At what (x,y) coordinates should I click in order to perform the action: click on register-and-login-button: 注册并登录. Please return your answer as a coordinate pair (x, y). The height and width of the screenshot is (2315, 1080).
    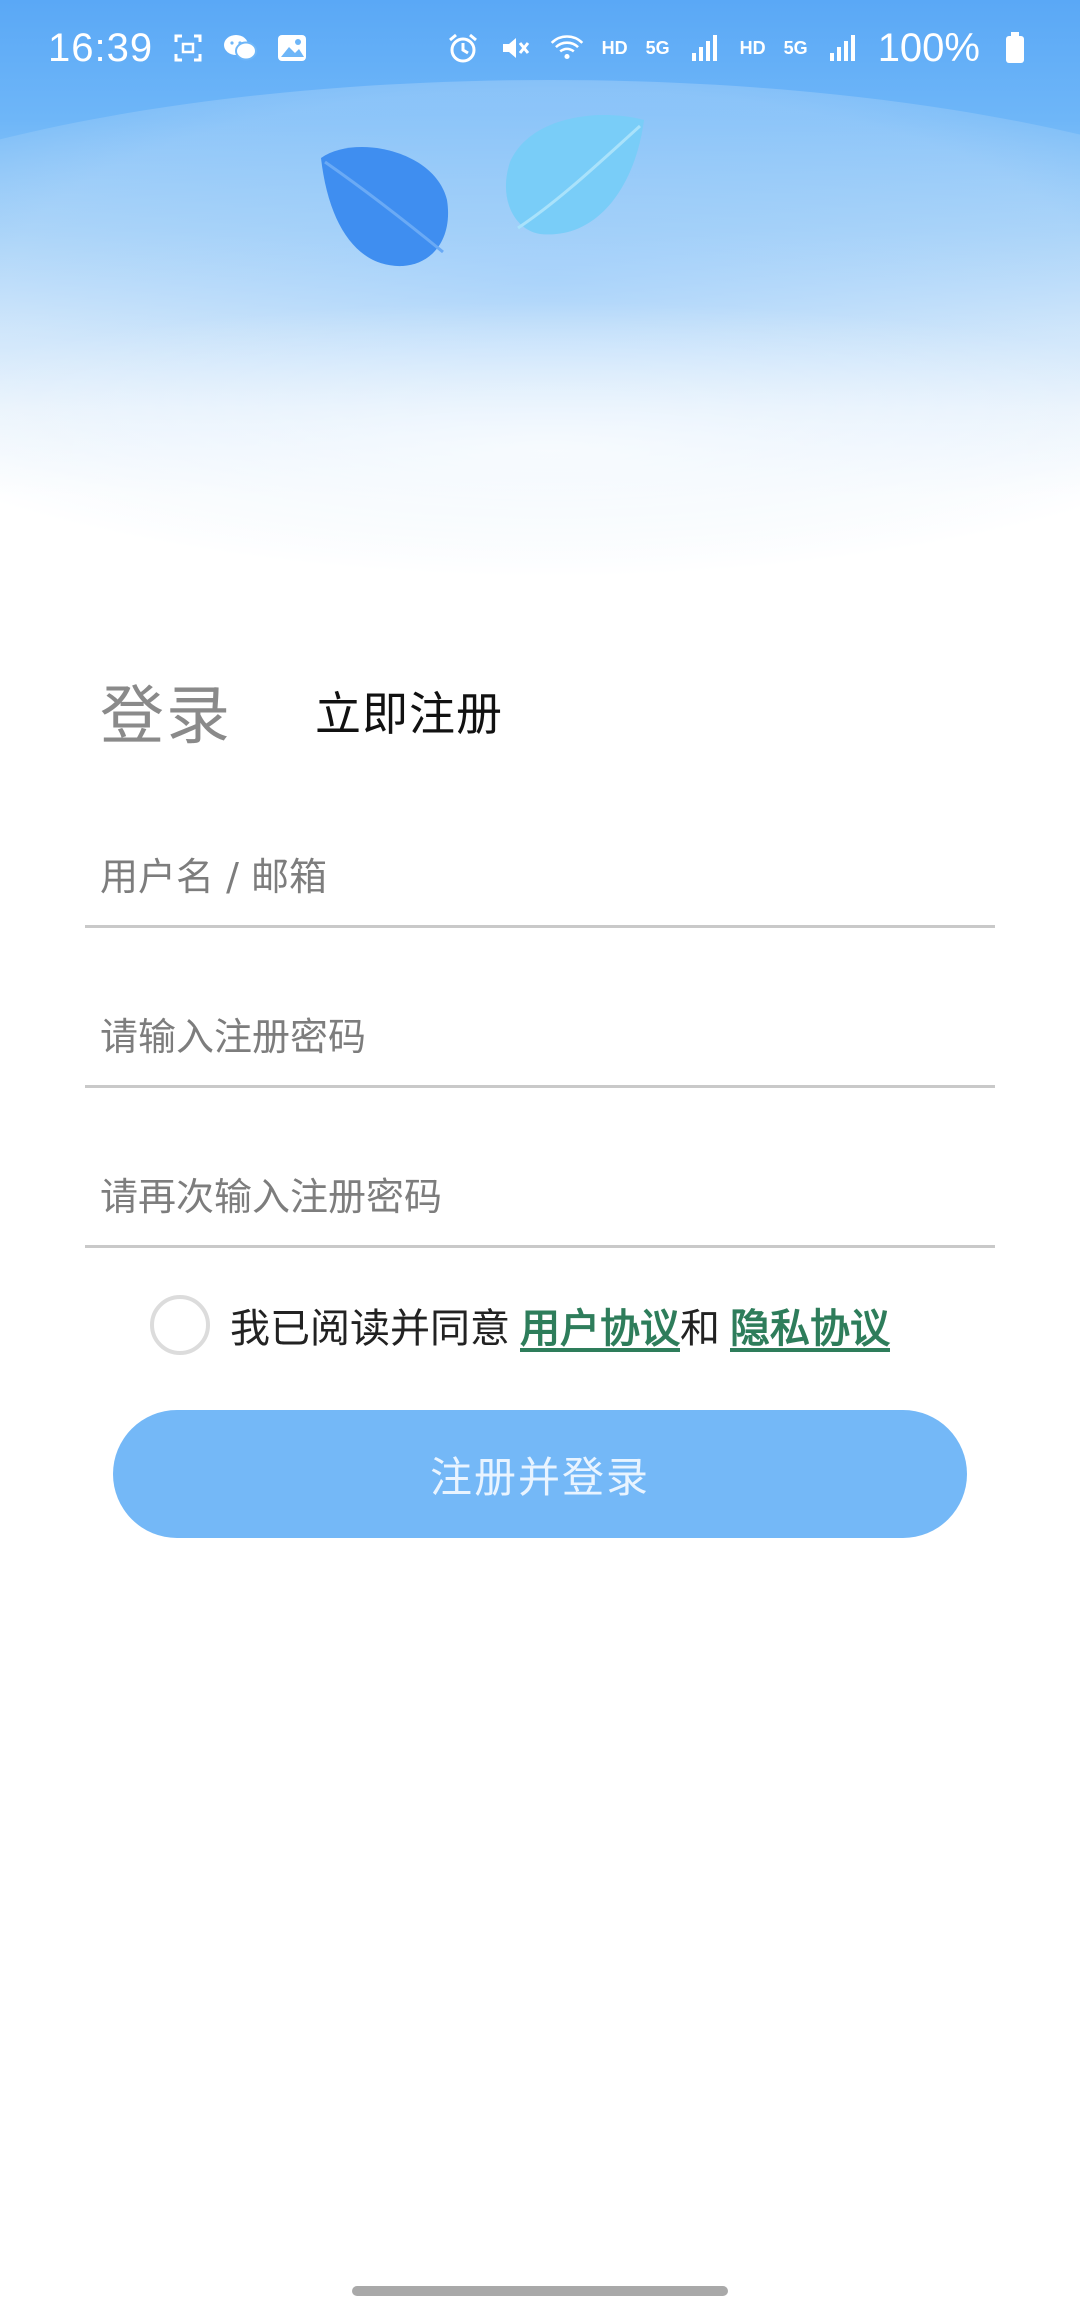
    Looking at the image, I should click on (540, 1474).